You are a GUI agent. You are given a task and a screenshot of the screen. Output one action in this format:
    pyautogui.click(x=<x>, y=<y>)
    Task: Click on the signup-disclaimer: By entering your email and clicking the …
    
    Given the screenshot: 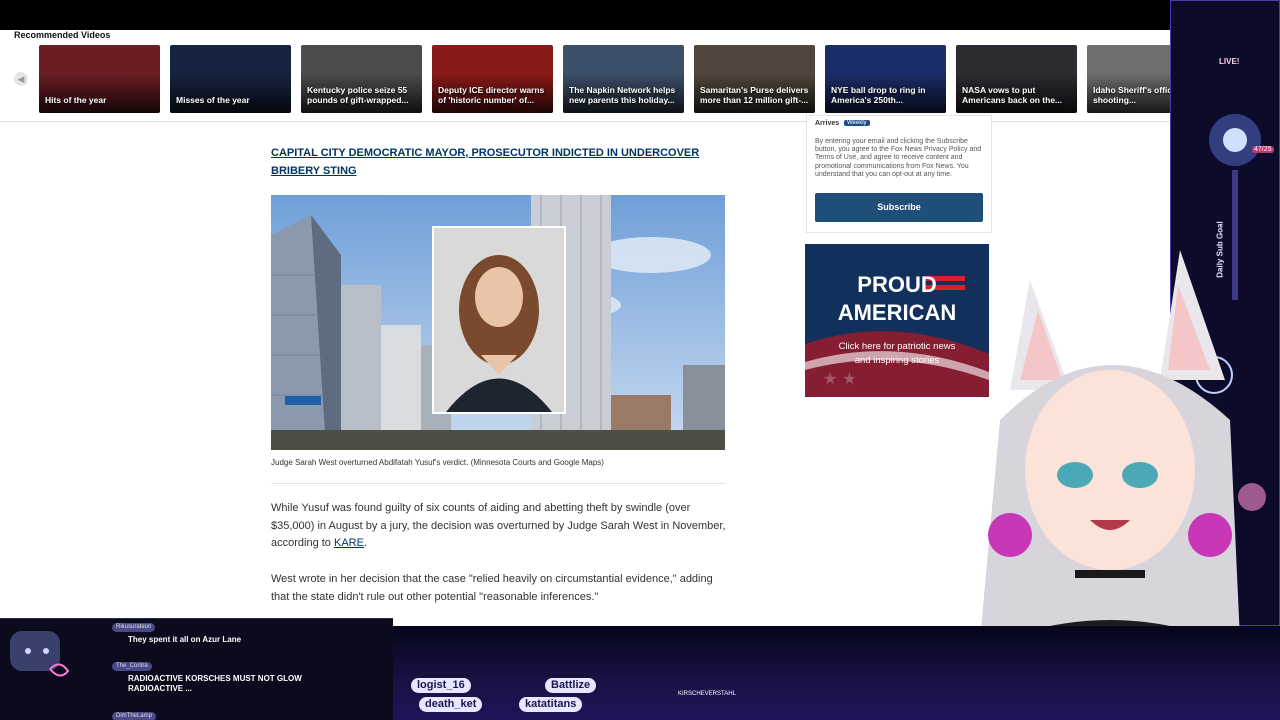 What is the action you would take?
    pyautogui.click(x=898, y=158)
    